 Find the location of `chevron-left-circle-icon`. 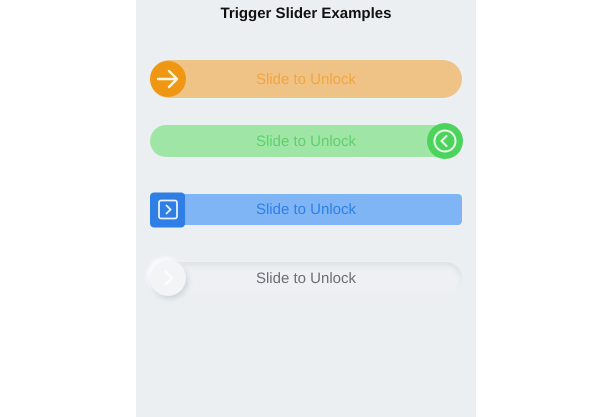

chevron-left-circle-icon is located at coordinates (445, 141).